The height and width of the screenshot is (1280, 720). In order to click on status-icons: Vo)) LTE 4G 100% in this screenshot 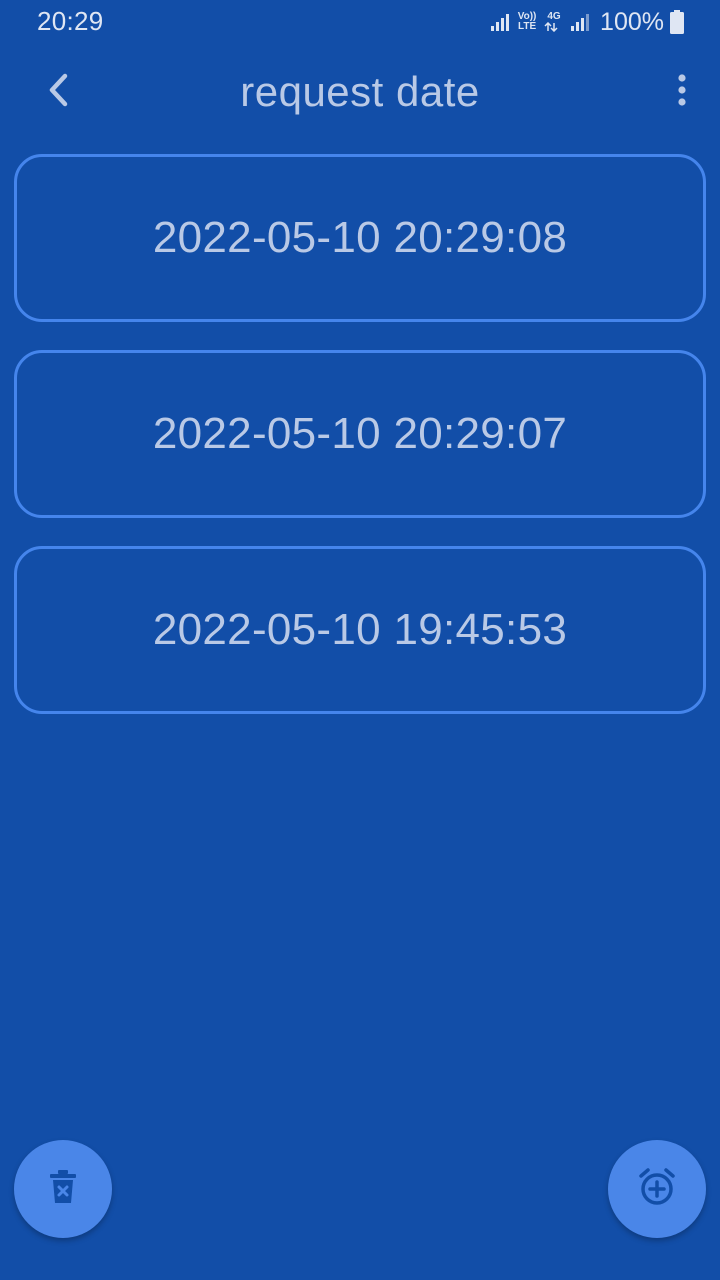, I will do `click(587, 22)`.